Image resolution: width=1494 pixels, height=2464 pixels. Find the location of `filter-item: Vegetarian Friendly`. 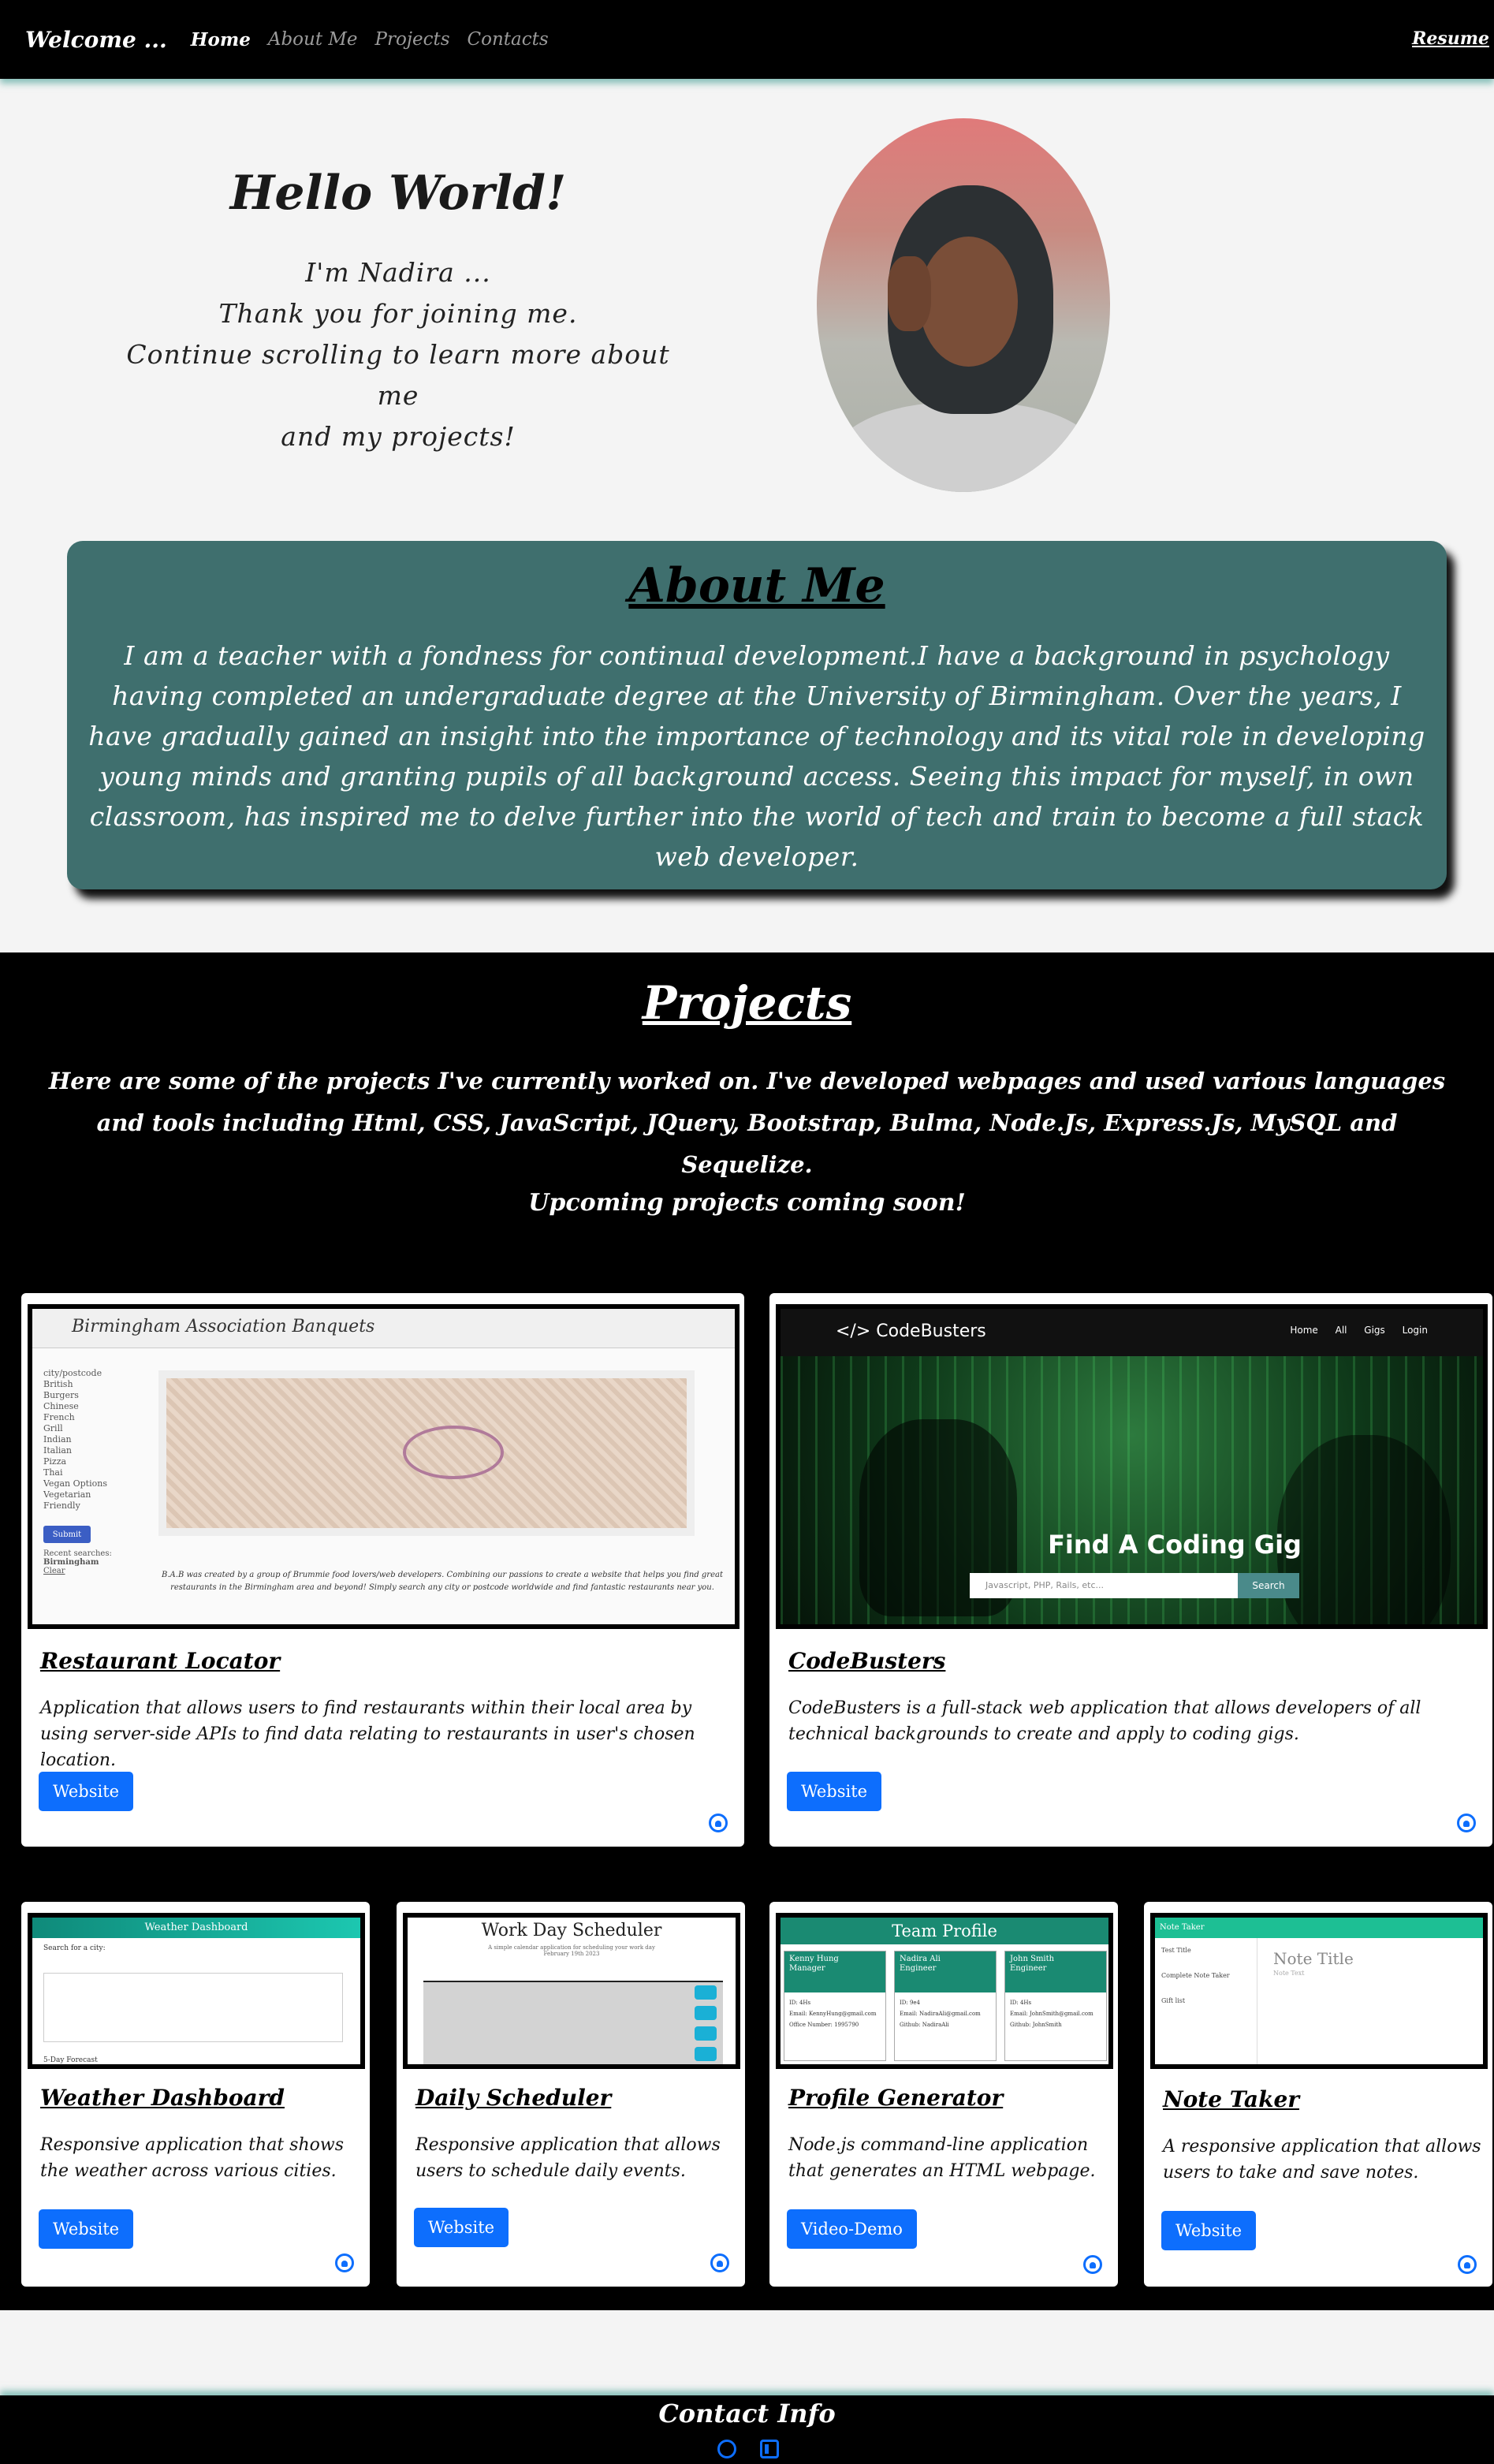

filter-item: Vegetarian Friendly is located at coordinates (67, 1500).